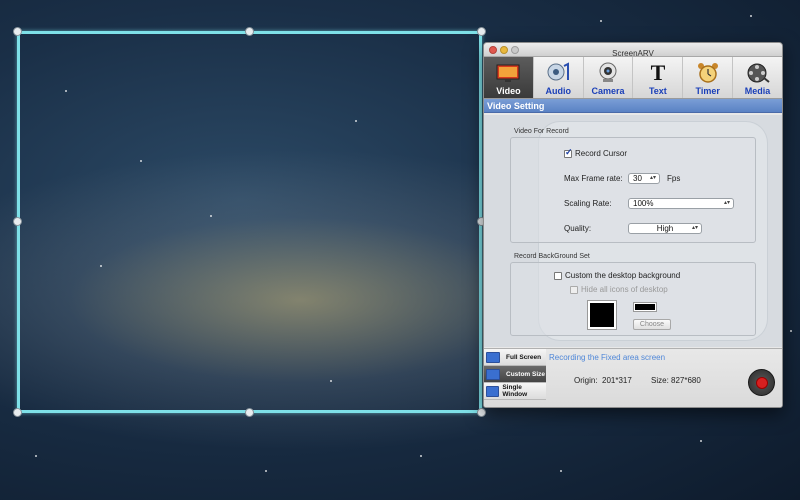  I want to click on custom-desktop-label: Custom the desktop background, so click(623, 275).